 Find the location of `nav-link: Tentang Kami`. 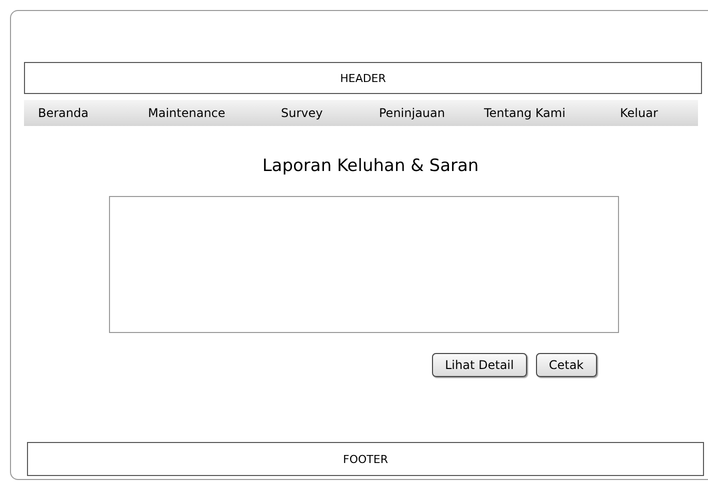

nav-link: Tentang Kami is located at coordinates (525, 113).